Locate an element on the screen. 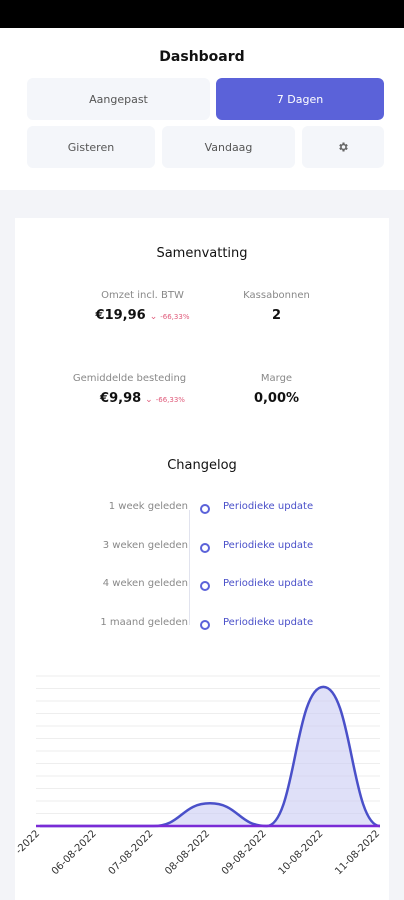 The image size is (404, 900). changelog-title: Changelog is located at coordinates (202, 465).